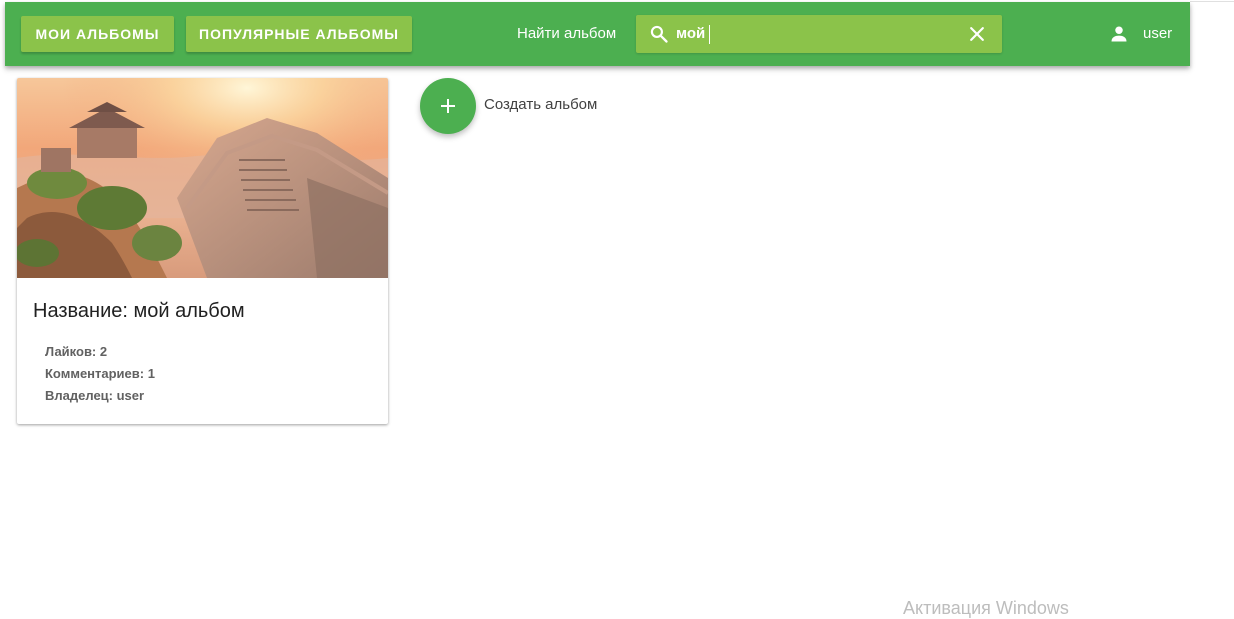  Describe the element at coordinates (1212, 1) in the screenshot. I see `top-right-divider` at that location.